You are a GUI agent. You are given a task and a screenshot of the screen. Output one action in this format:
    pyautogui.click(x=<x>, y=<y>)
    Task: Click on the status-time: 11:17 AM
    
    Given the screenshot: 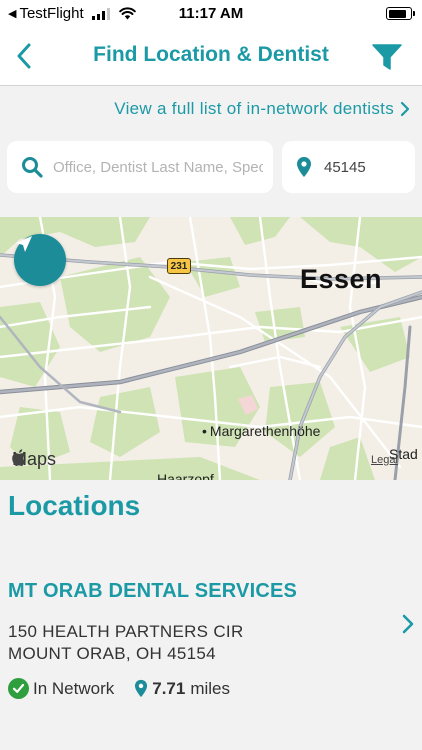 What is the action you would take?
    pyautogui.click(x=211, y=13)
    